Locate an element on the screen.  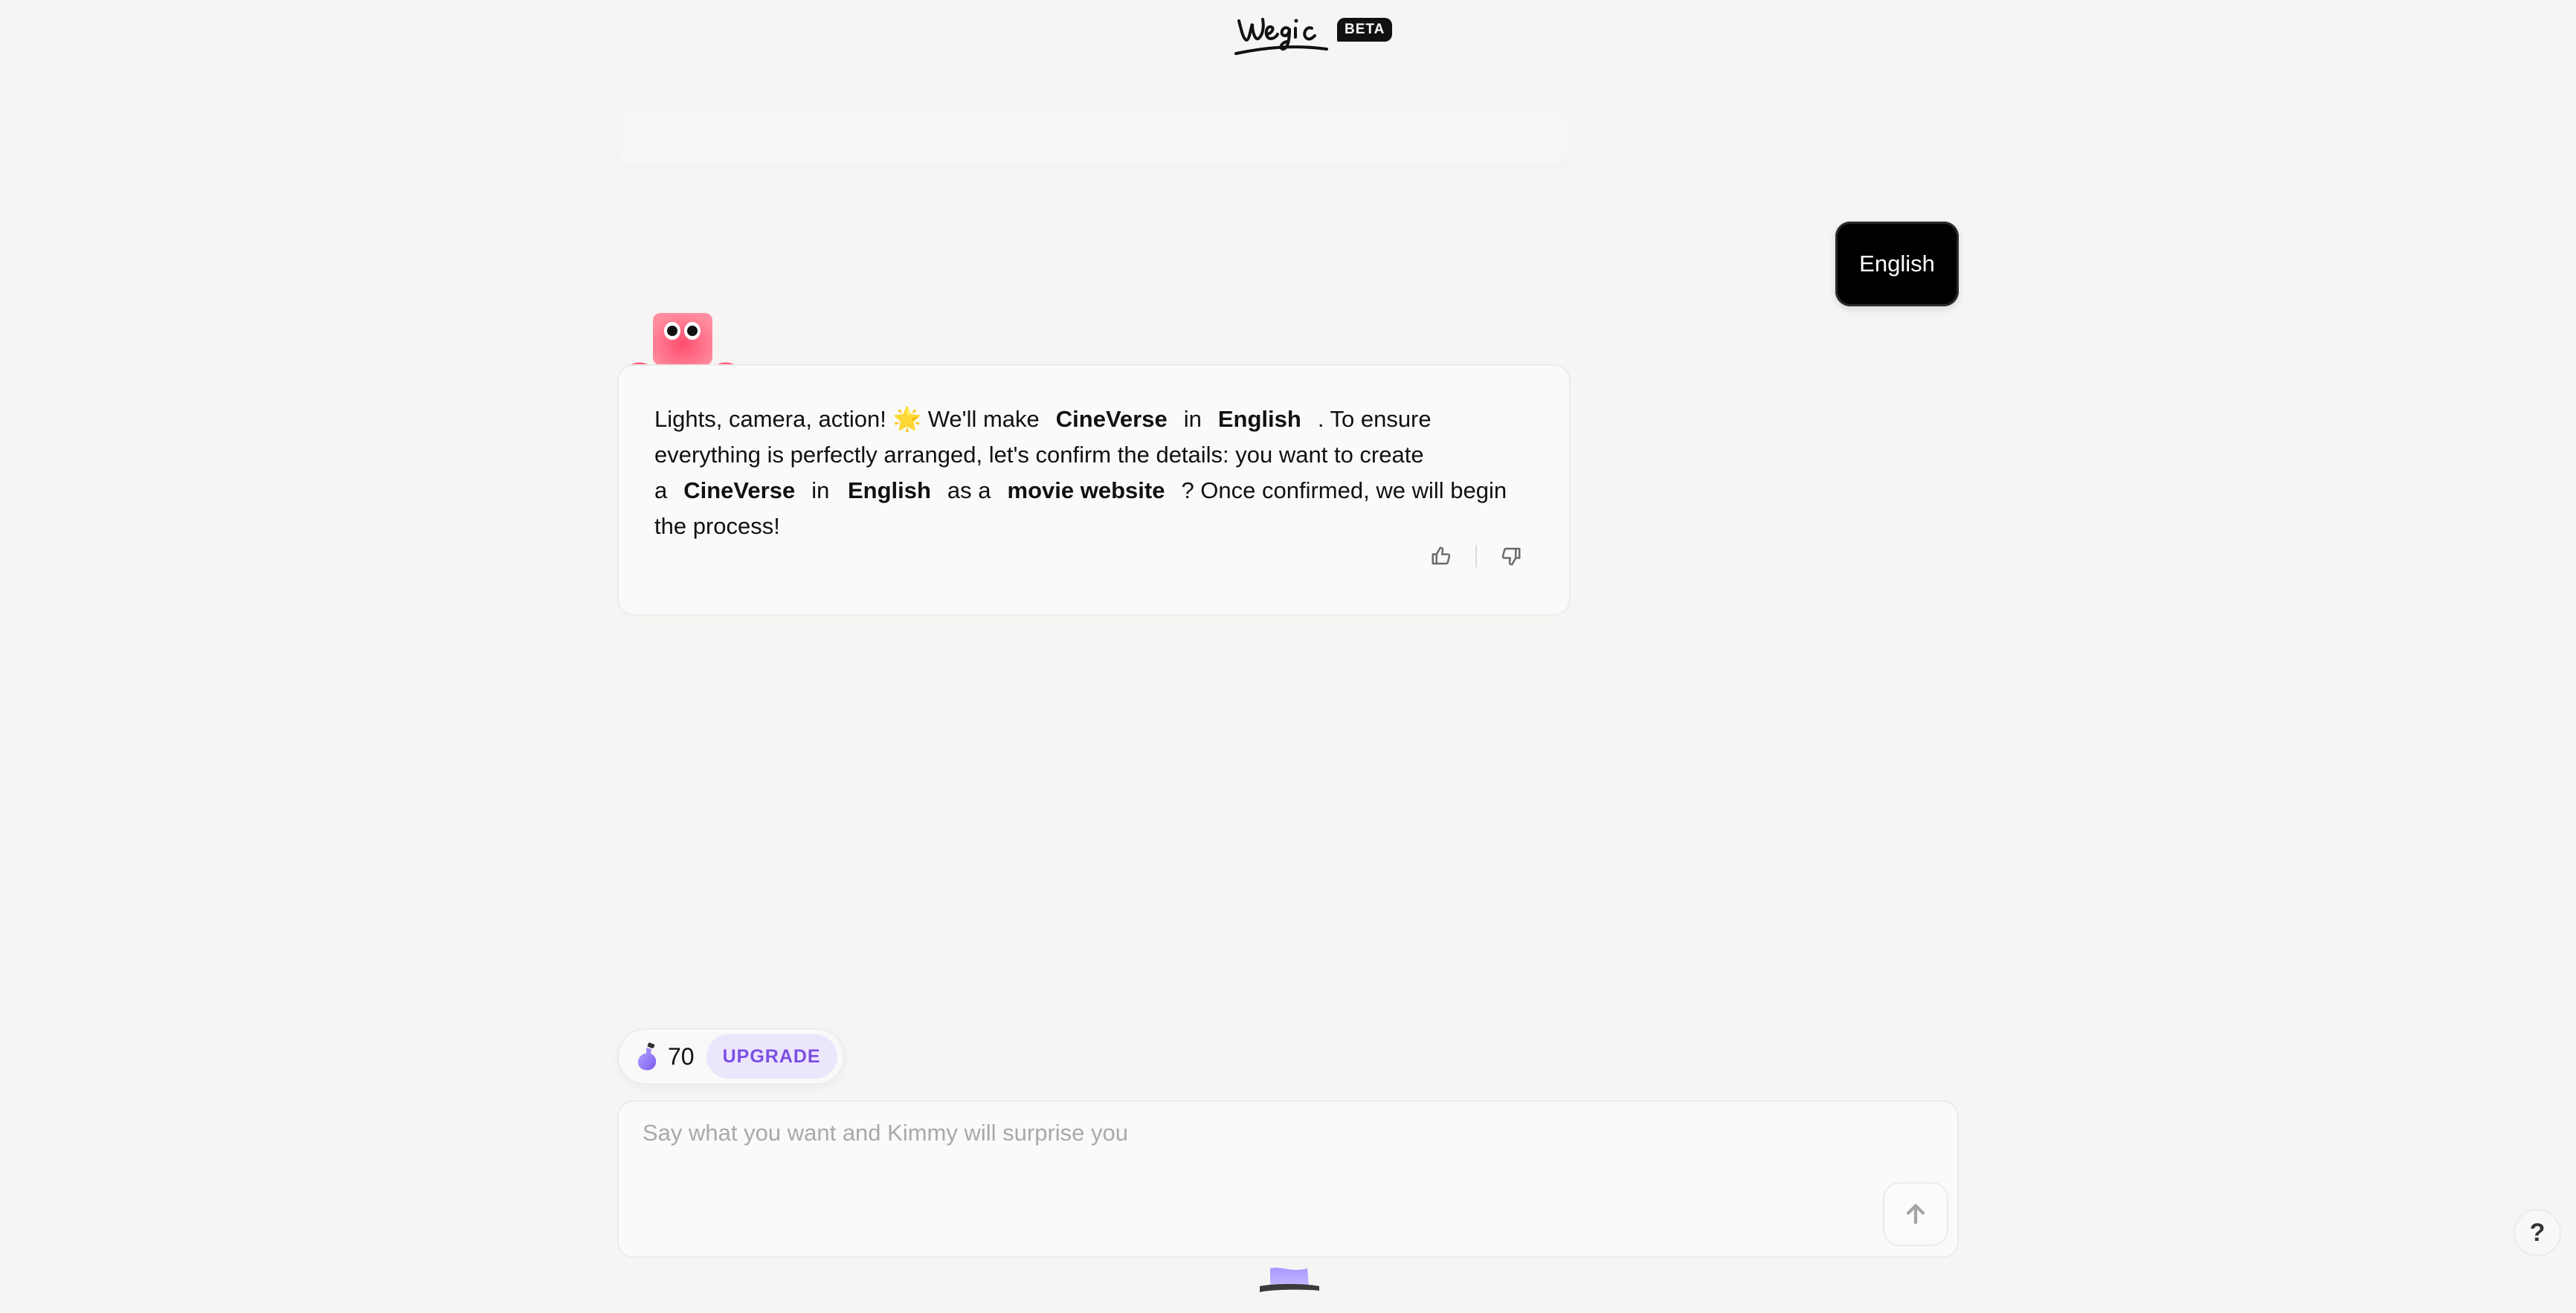
star-emoji-icon: 🌟 is located at coordinates (907, 419).